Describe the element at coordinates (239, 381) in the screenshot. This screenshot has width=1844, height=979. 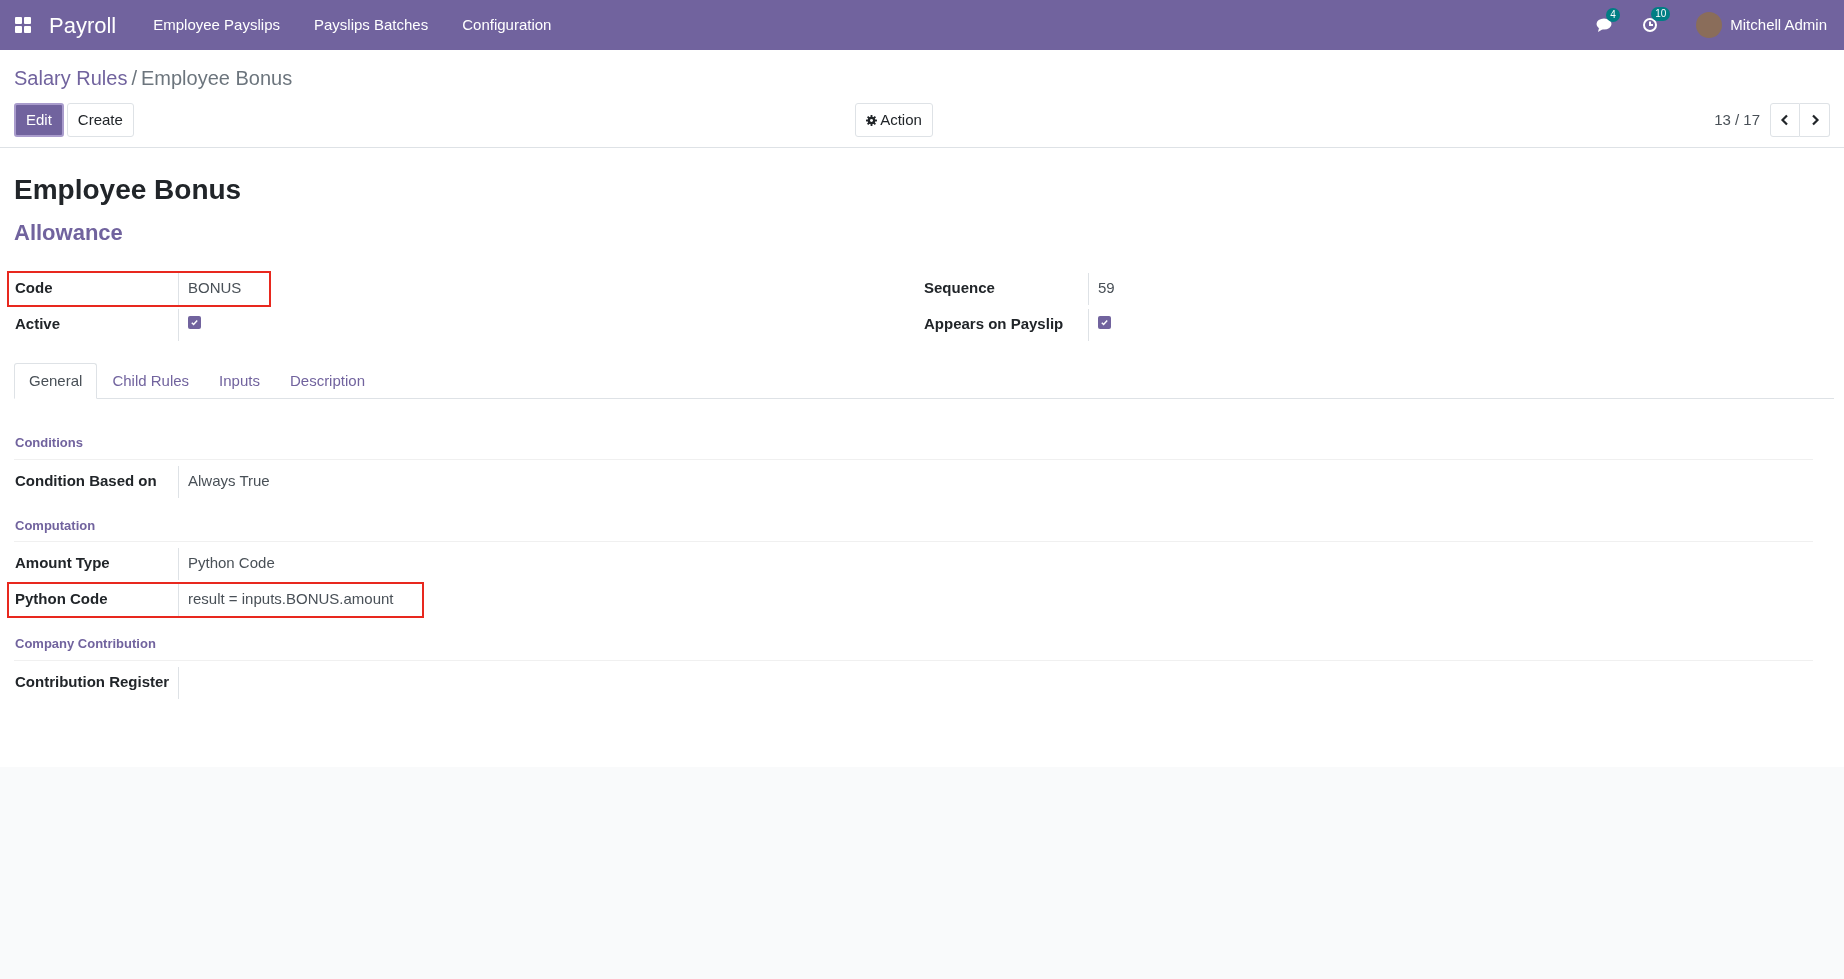
I see `tab: Inputs` at that location.